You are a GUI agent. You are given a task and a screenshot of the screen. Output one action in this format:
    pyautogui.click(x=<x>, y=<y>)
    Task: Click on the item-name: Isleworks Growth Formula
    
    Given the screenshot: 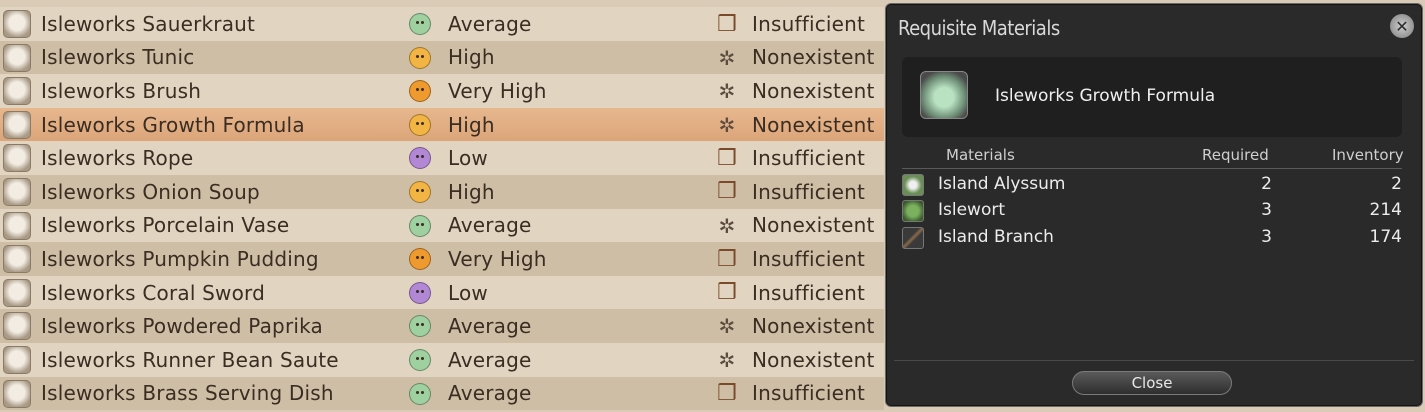 What is the action you would take?
    pyautogui.click(x=173, y=124)
    